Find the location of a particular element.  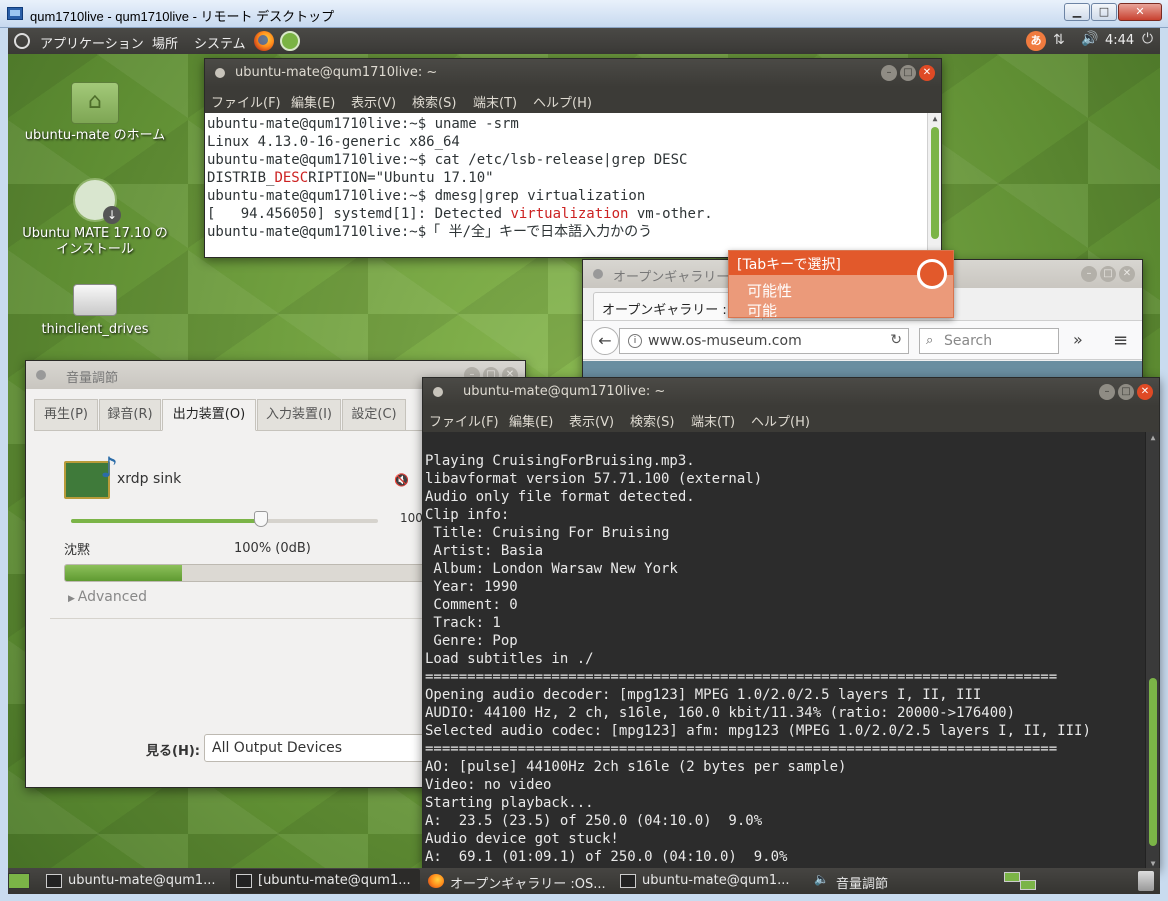

taskbar-item: 音量調節 is located at coordinates (898, 881).